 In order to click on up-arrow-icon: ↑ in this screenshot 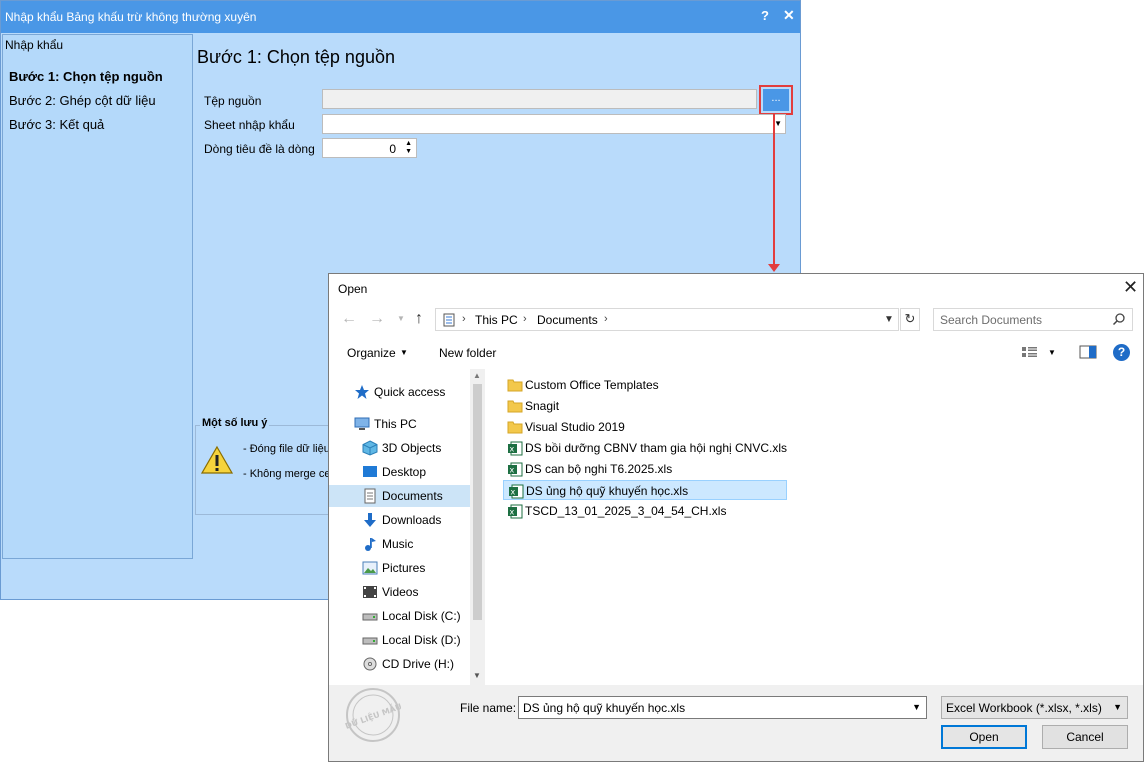, I will do `click(419, 319)`.